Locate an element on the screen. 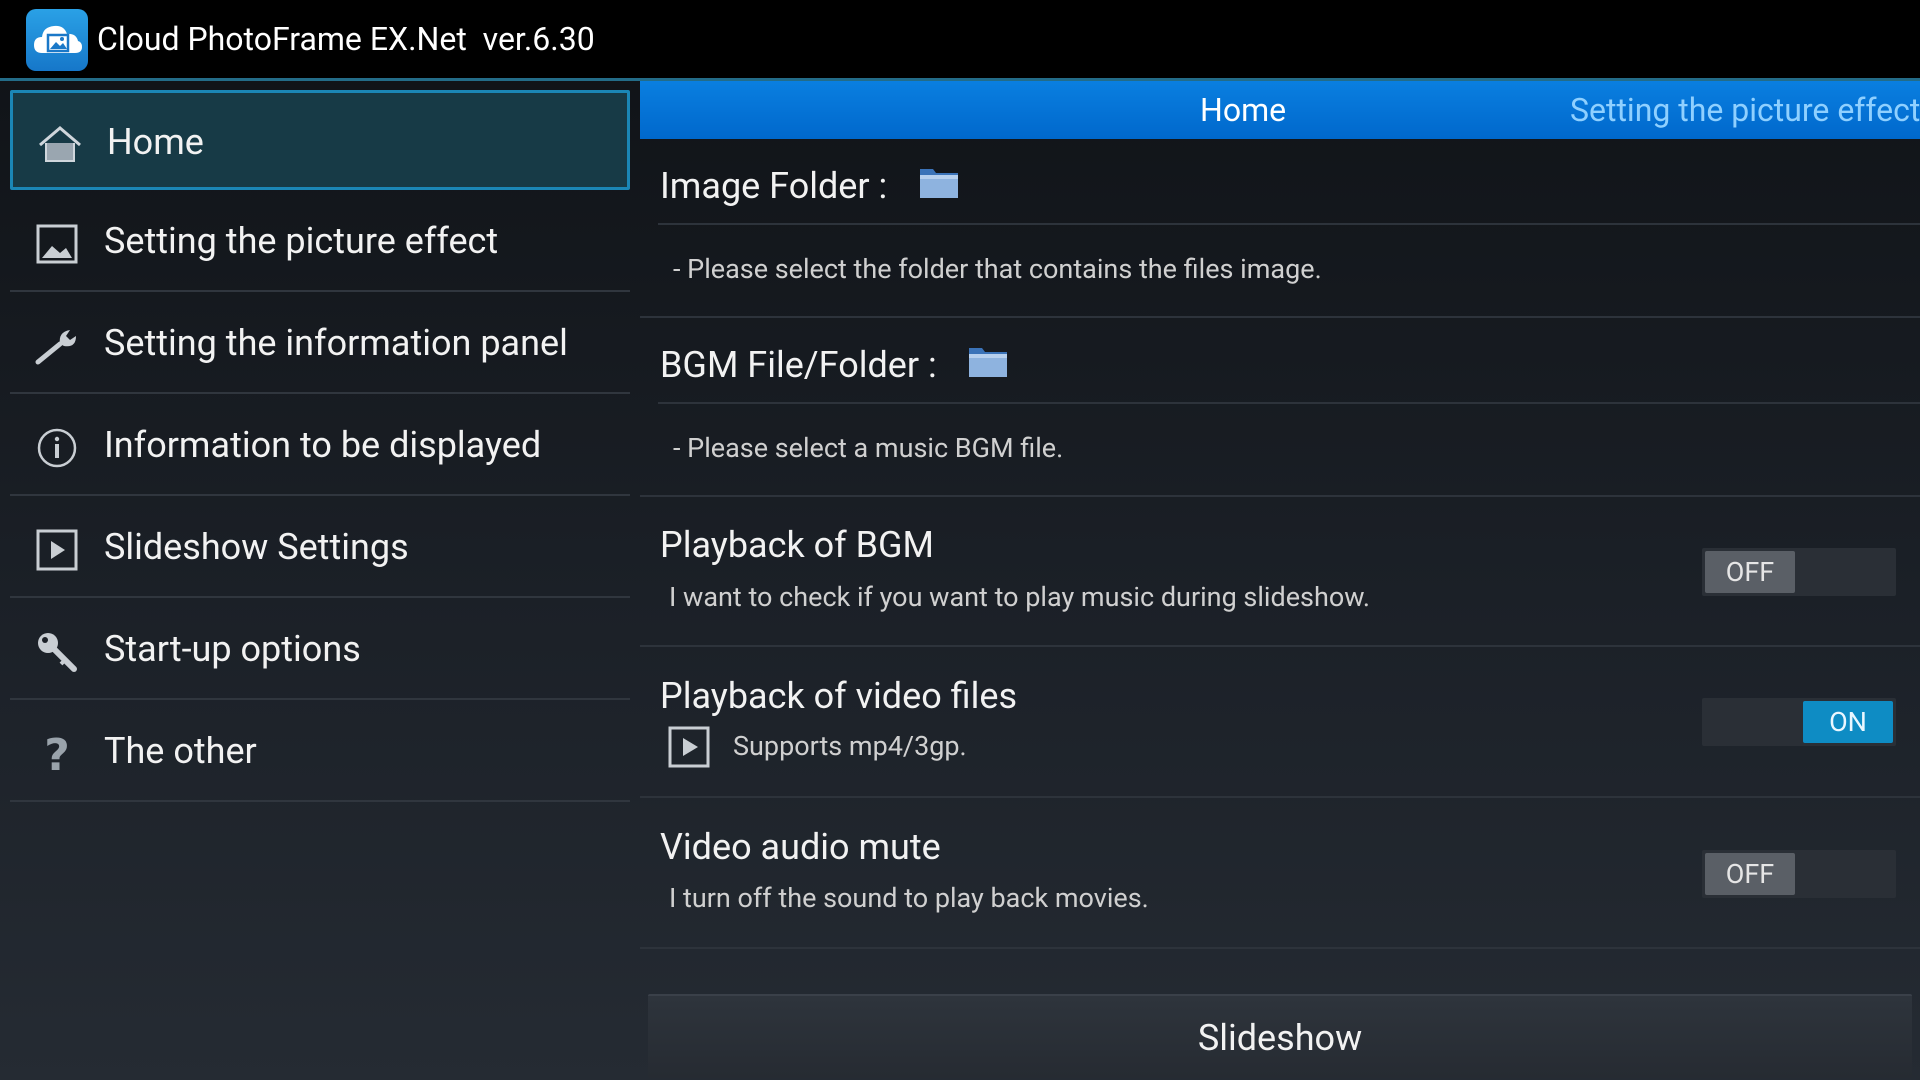  sidebar-item-startup-options: Start-up options is located at coordinates (320, 650).